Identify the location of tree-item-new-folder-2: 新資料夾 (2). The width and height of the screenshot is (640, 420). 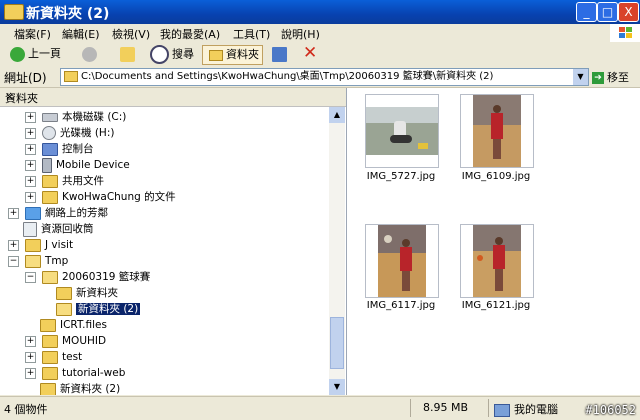
(80, 388).